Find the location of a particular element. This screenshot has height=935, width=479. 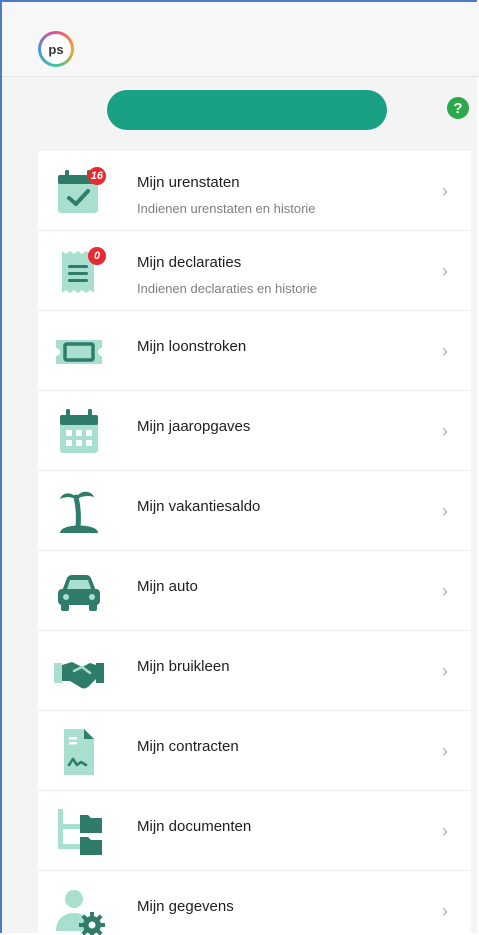

menu-item-title: Mijn urenstaten is located at coordinates (188, 182).